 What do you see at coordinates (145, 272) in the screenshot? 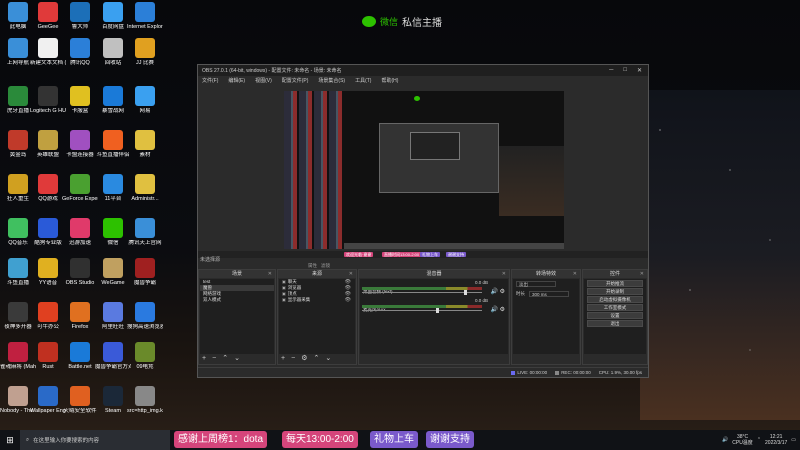
I see `desktop-icon: 魔兽争霸` at bounding box center [145, 272].